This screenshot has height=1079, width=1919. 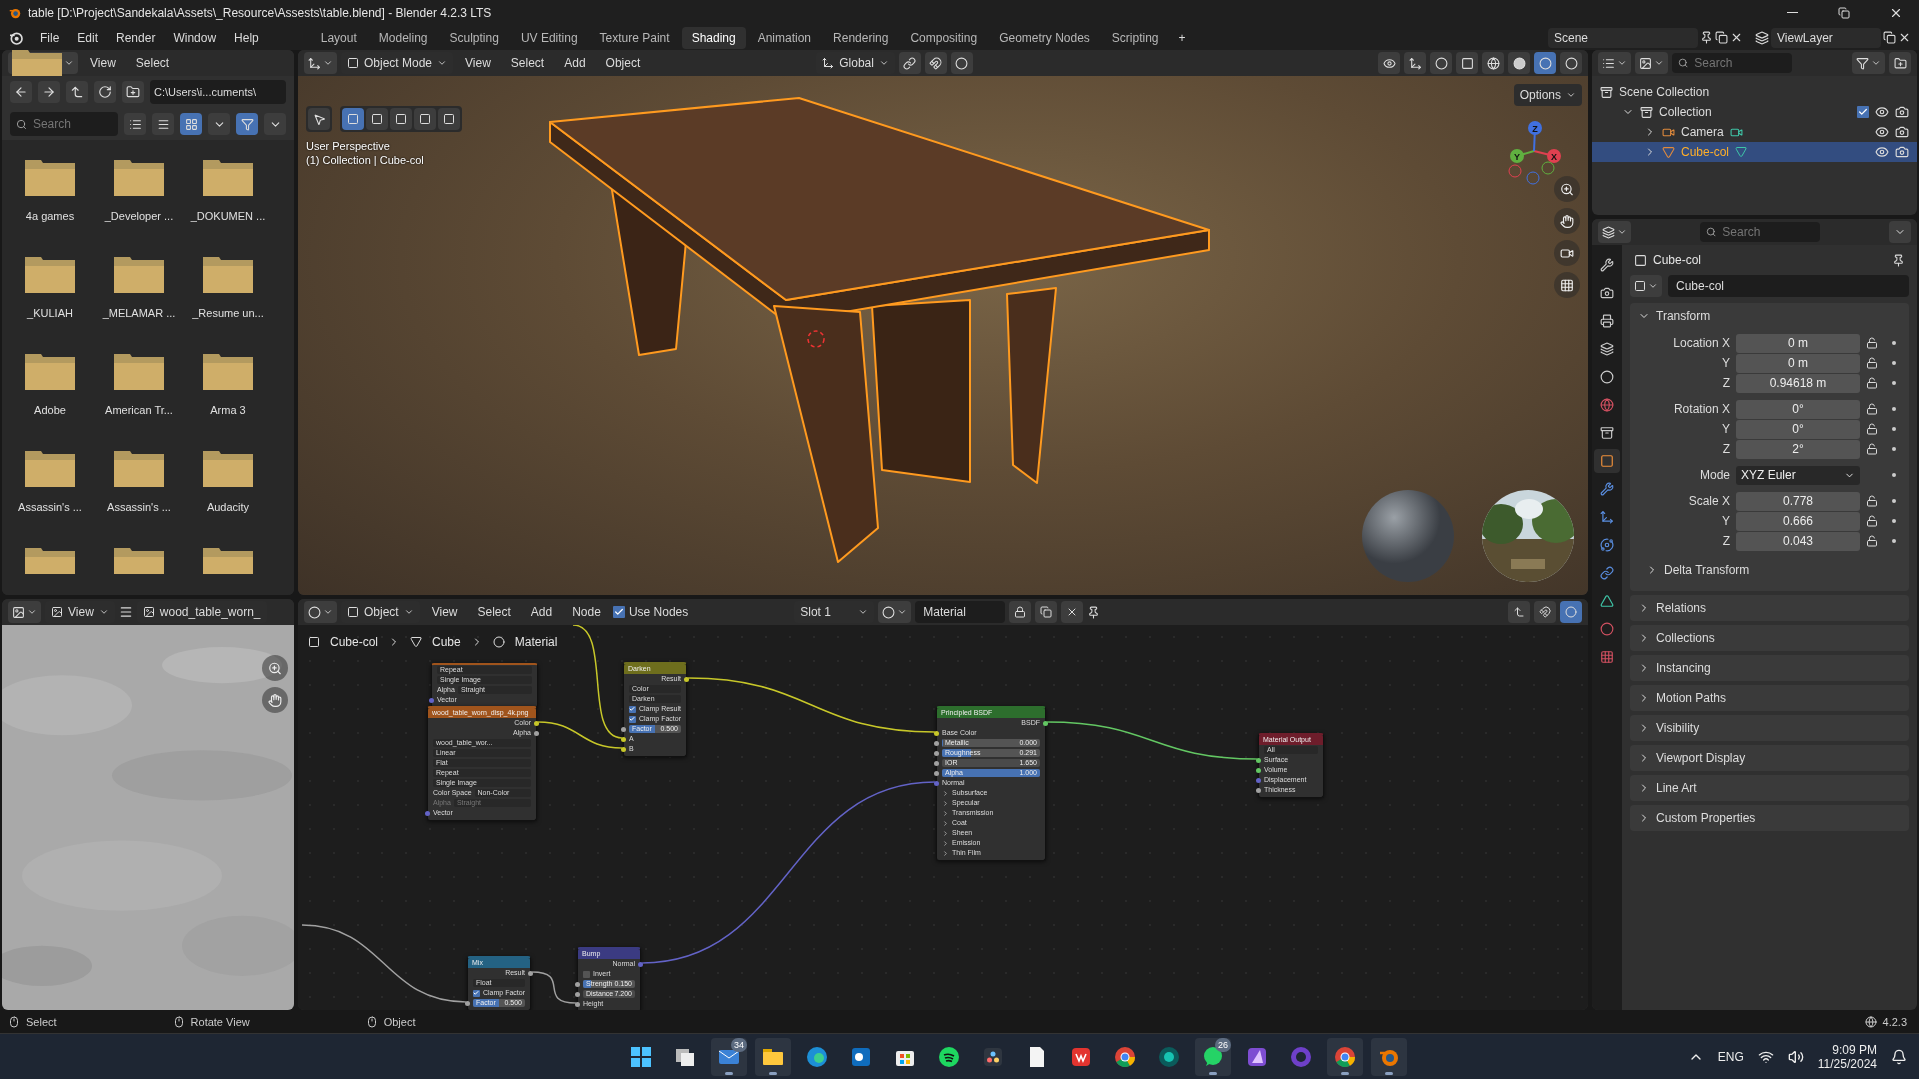 I want to click on outliner-label: Collection, so click(x=1685, y=112).